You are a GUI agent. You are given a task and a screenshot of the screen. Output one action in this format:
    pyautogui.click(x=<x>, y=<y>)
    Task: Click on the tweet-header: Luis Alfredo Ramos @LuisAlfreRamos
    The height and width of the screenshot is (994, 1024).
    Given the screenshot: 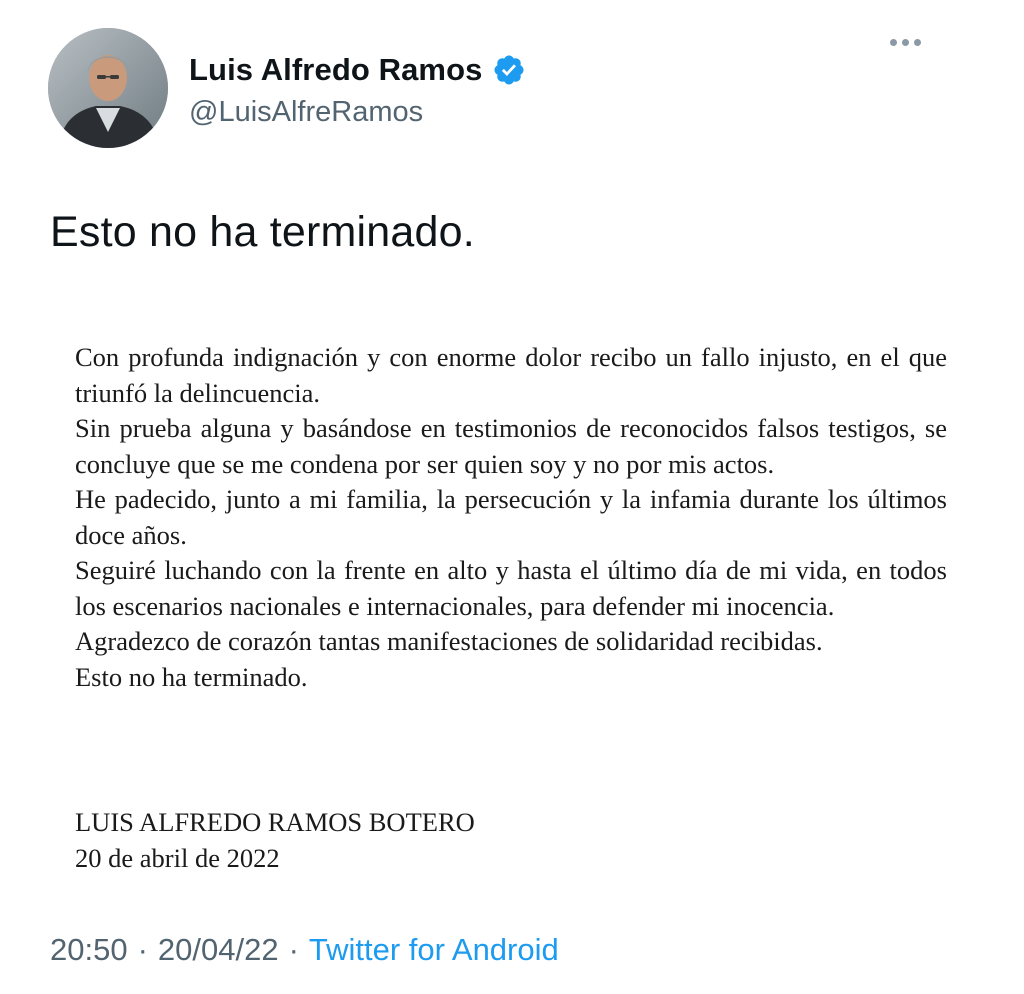 What is the action you would take?
    pyautogui.click(x=513, y=89)
    